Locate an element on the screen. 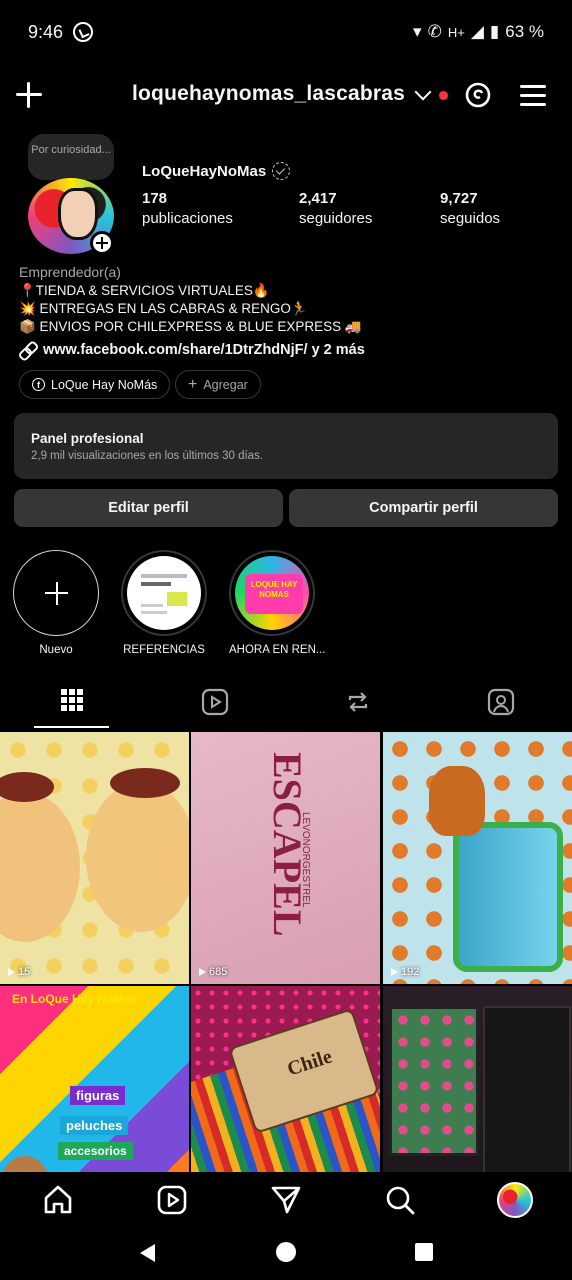  edit-profile-button: Editar perfil is located at coordinates (148, 508).